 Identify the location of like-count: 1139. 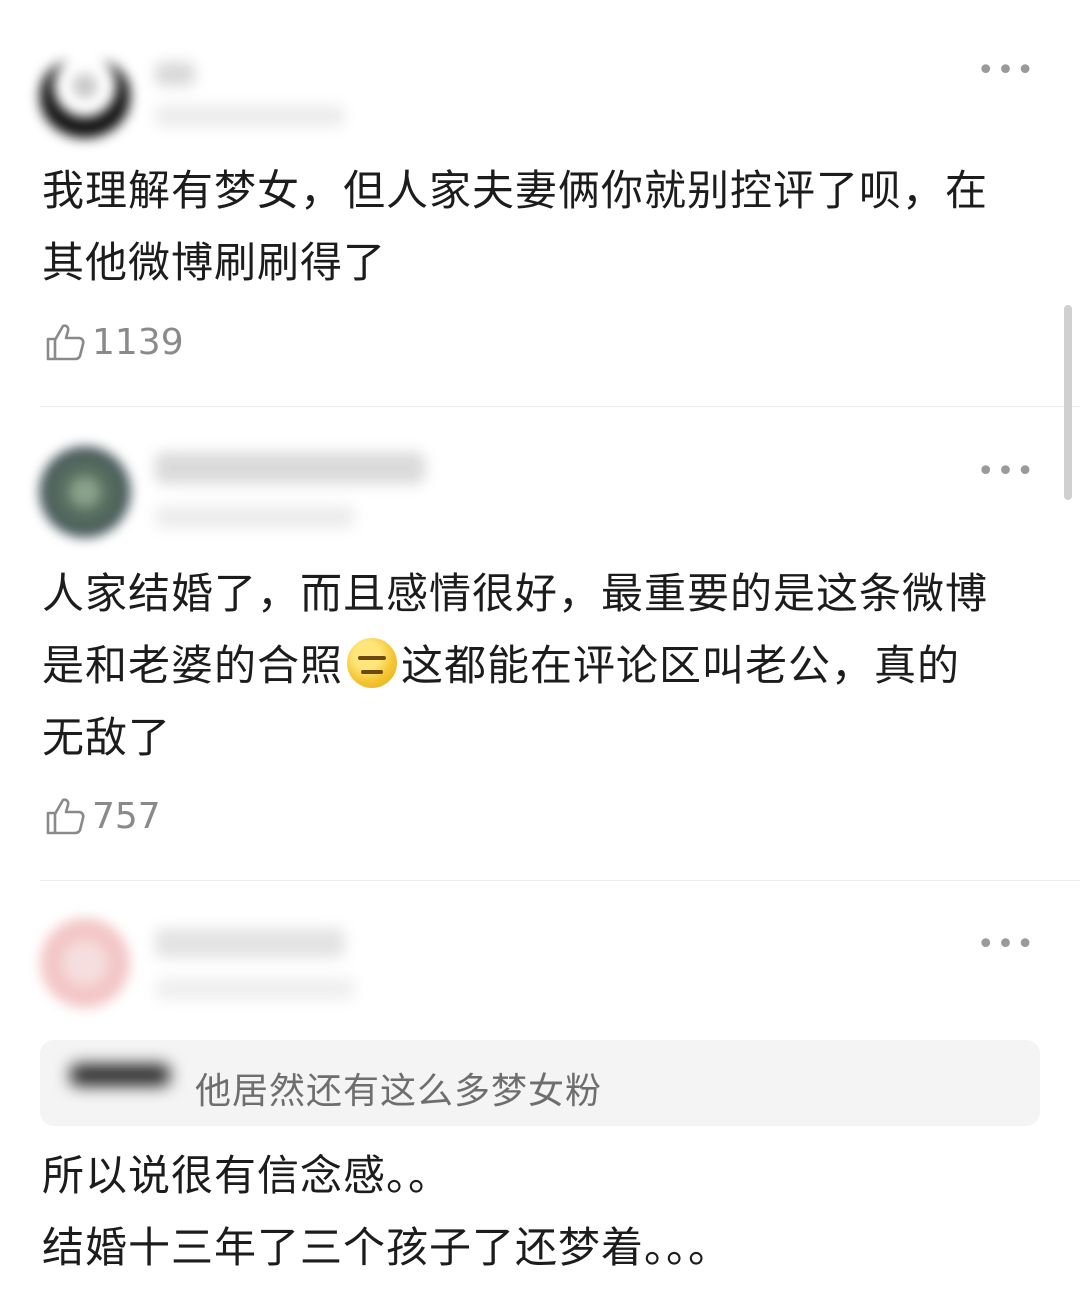
(138, 342).